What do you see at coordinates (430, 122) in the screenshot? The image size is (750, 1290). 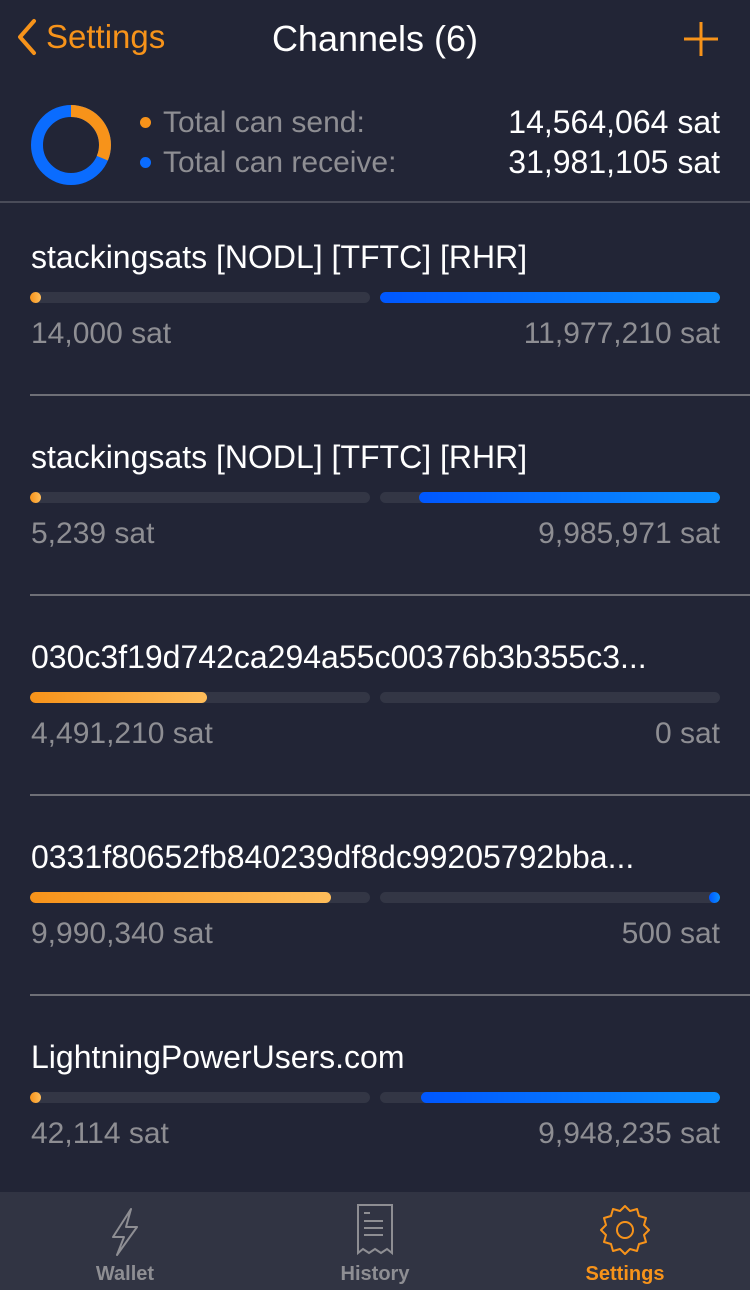 I see `total-send-row: Total can send: 14,564,064 sat` at bounding box center [430, 122].